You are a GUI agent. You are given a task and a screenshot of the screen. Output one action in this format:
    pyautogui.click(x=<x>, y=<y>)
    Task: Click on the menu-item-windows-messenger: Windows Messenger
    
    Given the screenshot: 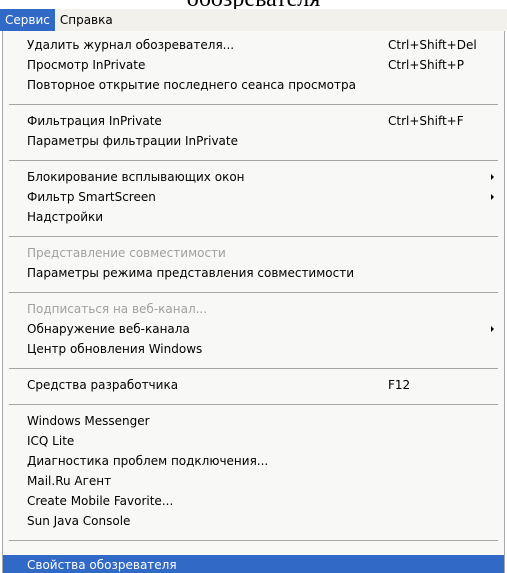 What is the action you would take?
    pyautogui.click(x=253, y=421)
    